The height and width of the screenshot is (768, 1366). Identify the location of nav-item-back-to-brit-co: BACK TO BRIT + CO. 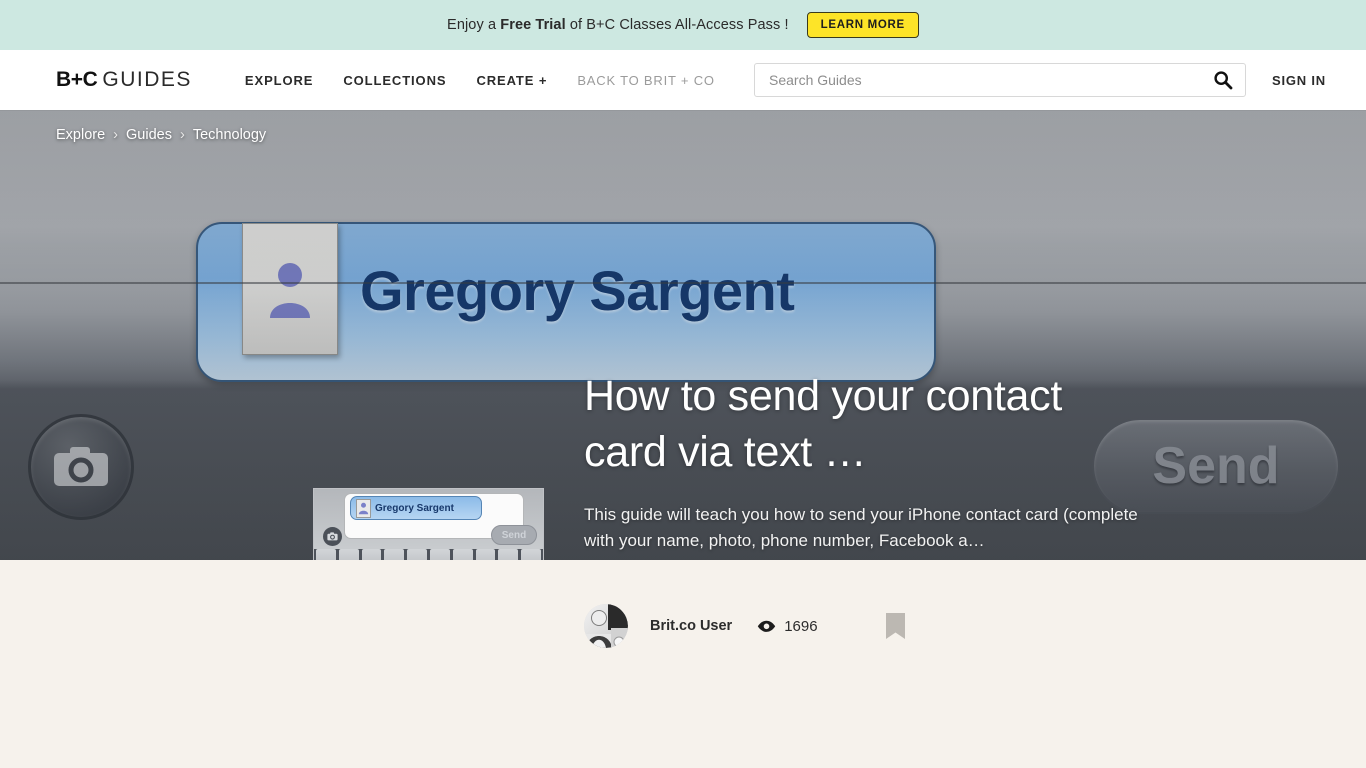
(646, 80).